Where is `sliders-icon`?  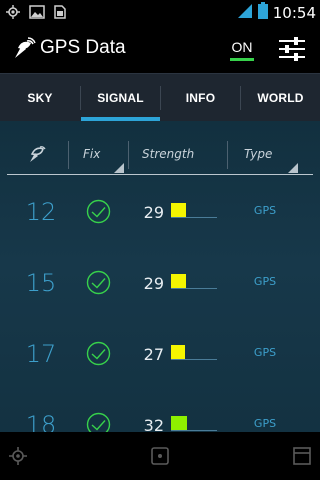 sliders-icon is located at coordinates (292, 49).